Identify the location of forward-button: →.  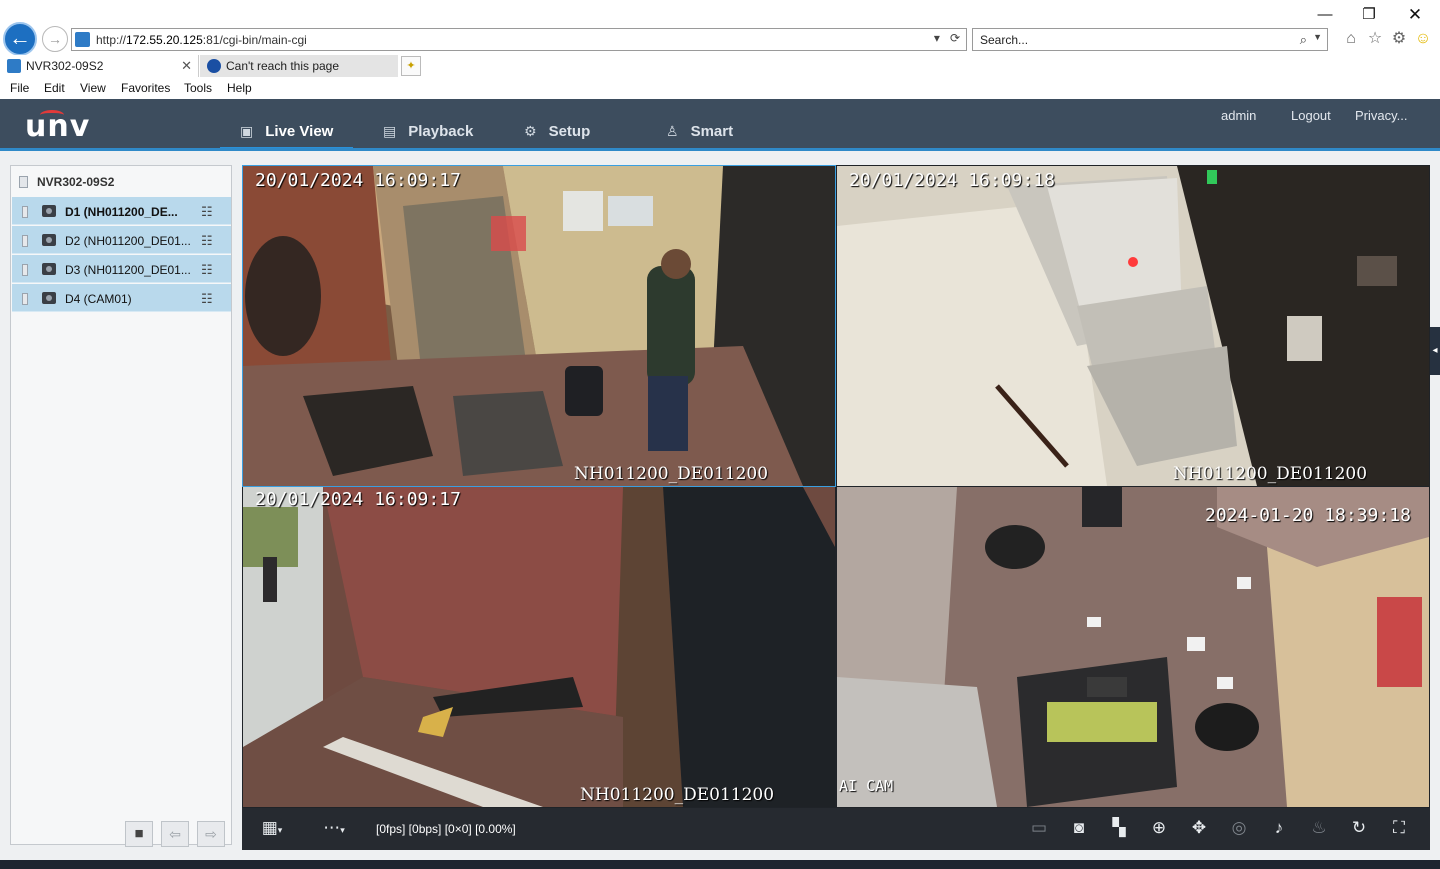
(55, 39).